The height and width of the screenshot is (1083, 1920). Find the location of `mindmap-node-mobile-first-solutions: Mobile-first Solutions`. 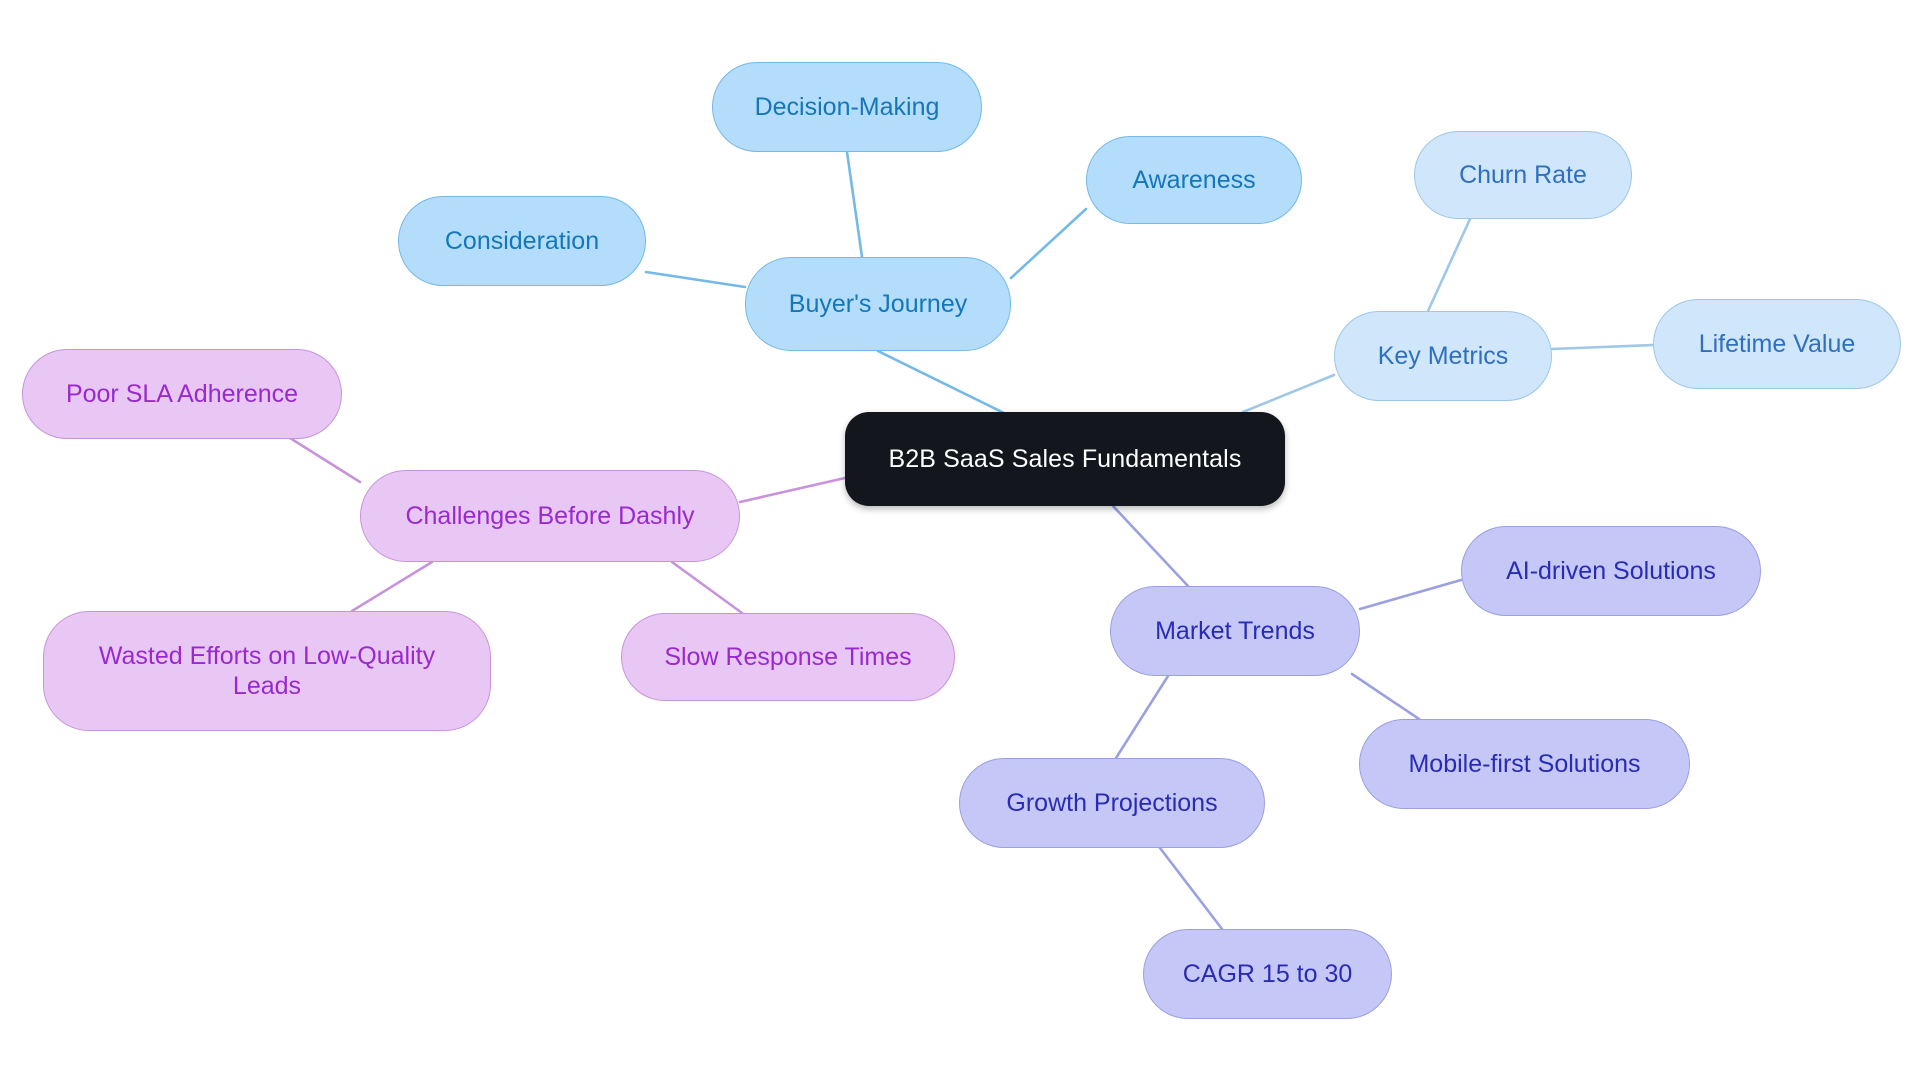

mindmap-node-mobile-first-solutions: Mobile-first Solutions is located at coordinates (1524, 764).